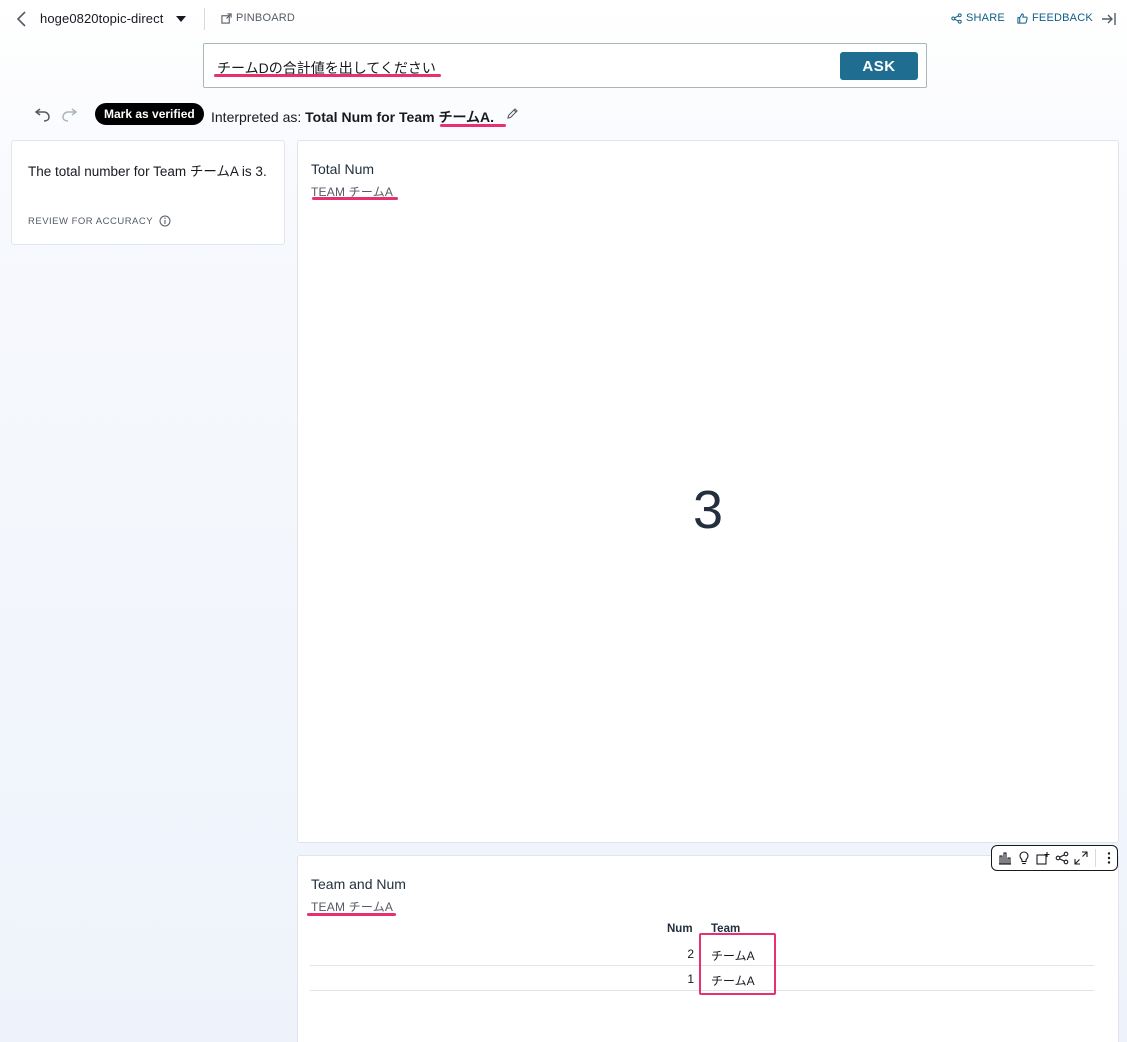  Describe the element at coordinates (226, 18) in the screenshot. I see `pinboard-icon` at that location.